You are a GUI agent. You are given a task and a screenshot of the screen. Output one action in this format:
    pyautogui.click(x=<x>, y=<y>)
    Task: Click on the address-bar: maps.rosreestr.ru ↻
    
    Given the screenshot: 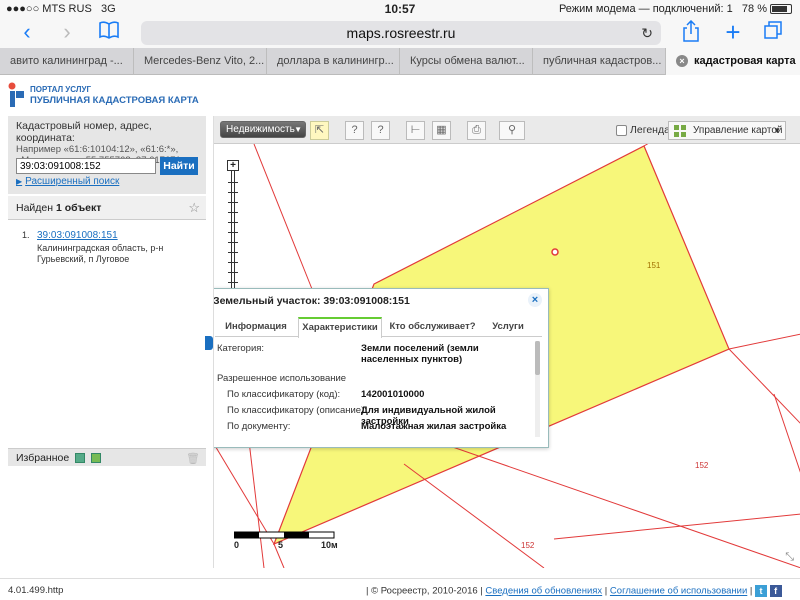 What is the action you would take?
    pyautogui.click(x=401, y=33)
    